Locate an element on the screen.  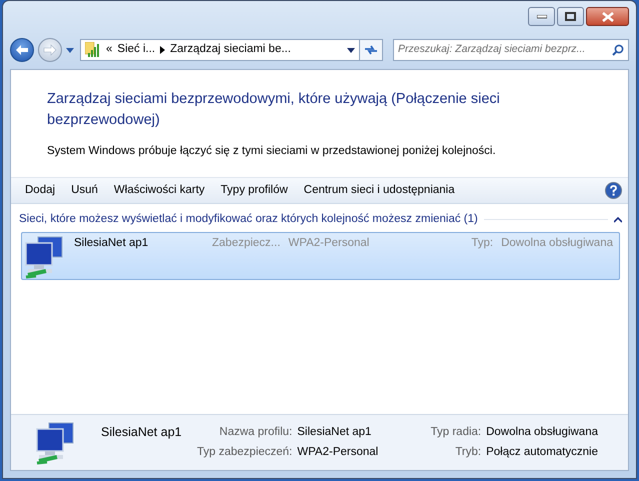
maximize-icon is located at coordinates (570, 16).